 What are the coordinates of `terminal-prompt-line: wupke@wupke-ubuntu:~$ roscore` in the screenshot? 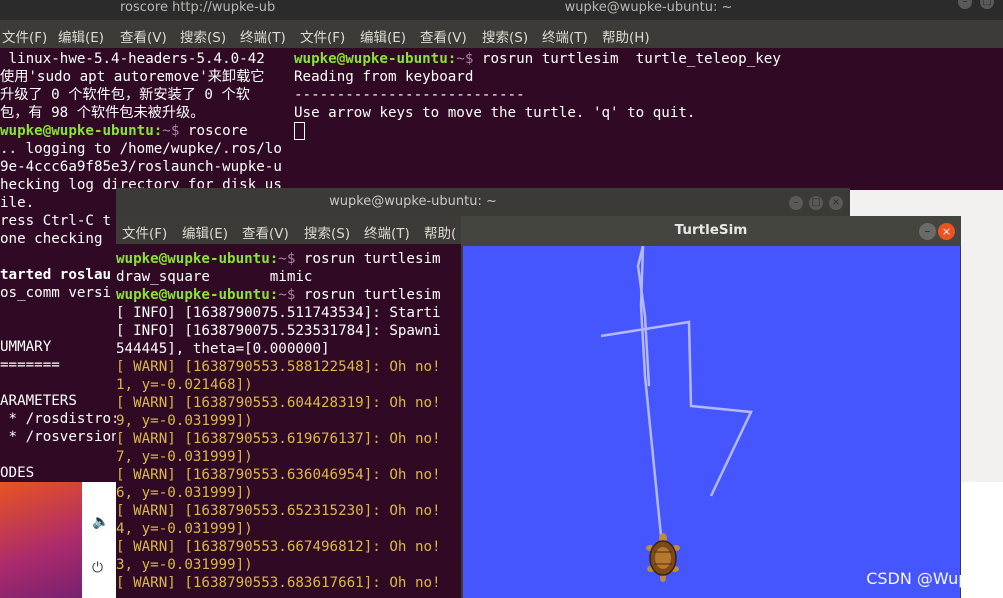 It's located at (124, 131).